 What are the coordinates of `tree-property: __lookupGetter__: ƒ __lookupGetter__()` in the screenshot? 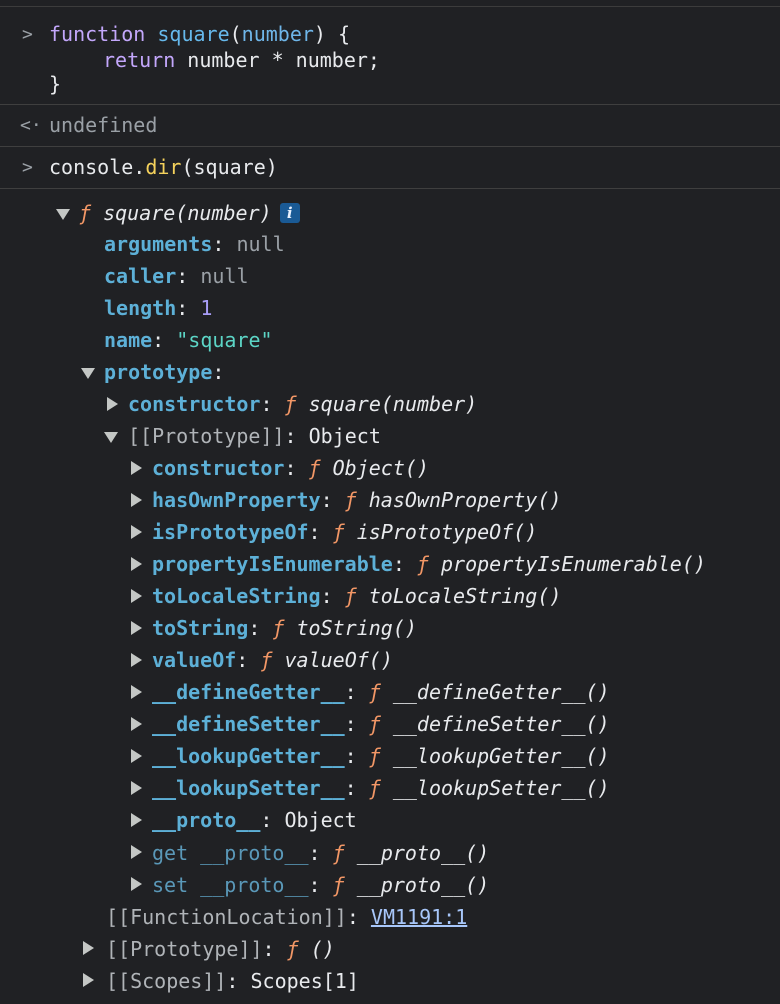 It's located at (381, 756).